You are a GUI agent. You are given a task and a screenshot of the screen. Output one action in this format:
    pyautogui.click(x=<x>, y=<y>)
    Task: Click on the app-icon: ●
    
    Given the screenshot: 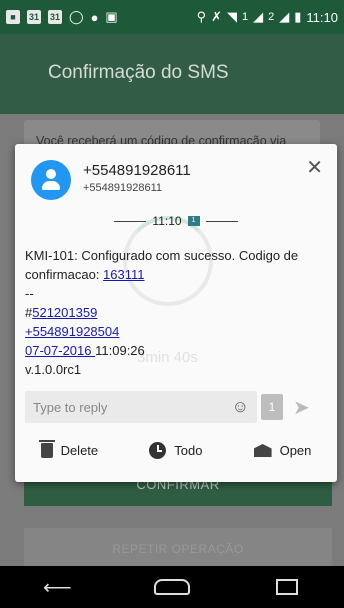 What is the action you would take?
    pyautogui.click(x=94, y=17)
    